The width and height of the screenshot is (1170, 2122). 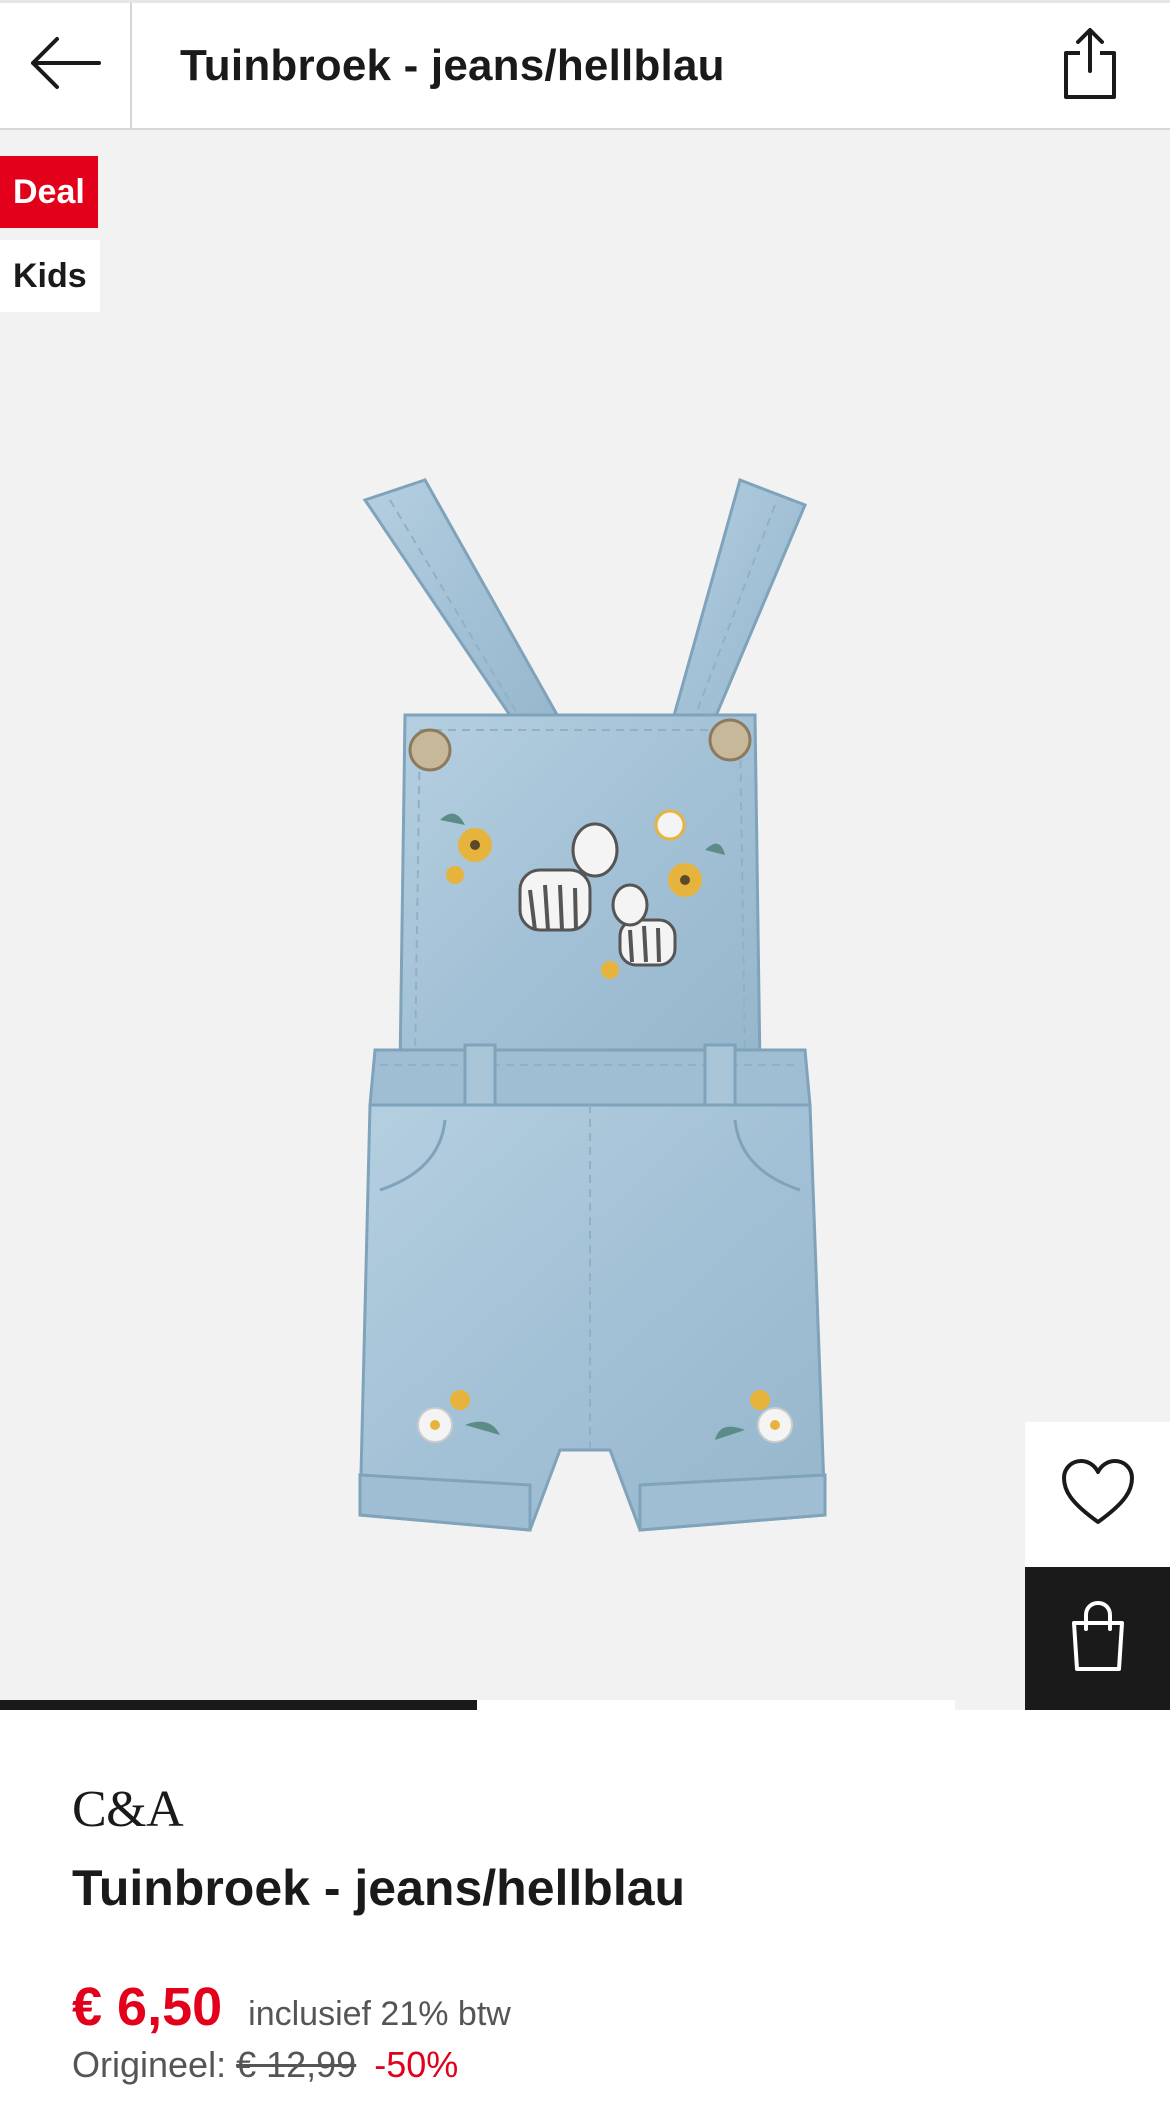 What do you see at coordinates (587, 2007) in the screenshot?
I see `price-row: € 6,50 inclusief 21% btw` at bounding box center [587, 2007].